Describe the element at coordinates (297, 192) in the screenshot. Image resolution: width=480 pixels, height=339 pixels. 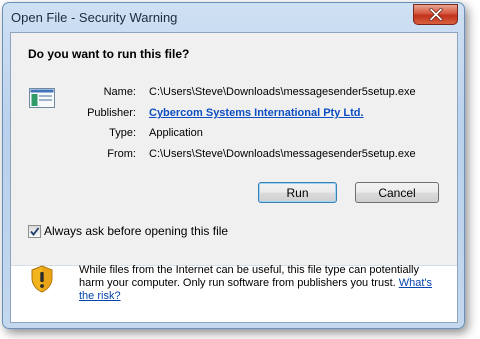
I see `run-button: Run` at that location.